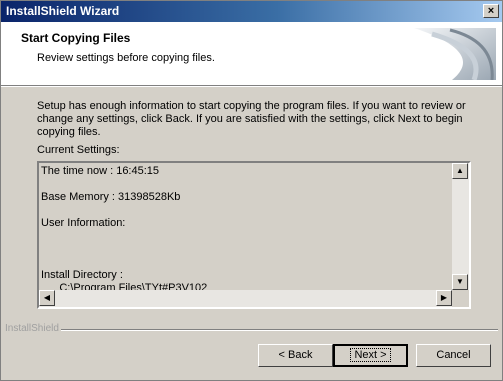  Describe the element at coordinates (251, 86) in the screenshot. I see `header-divider` at that location.